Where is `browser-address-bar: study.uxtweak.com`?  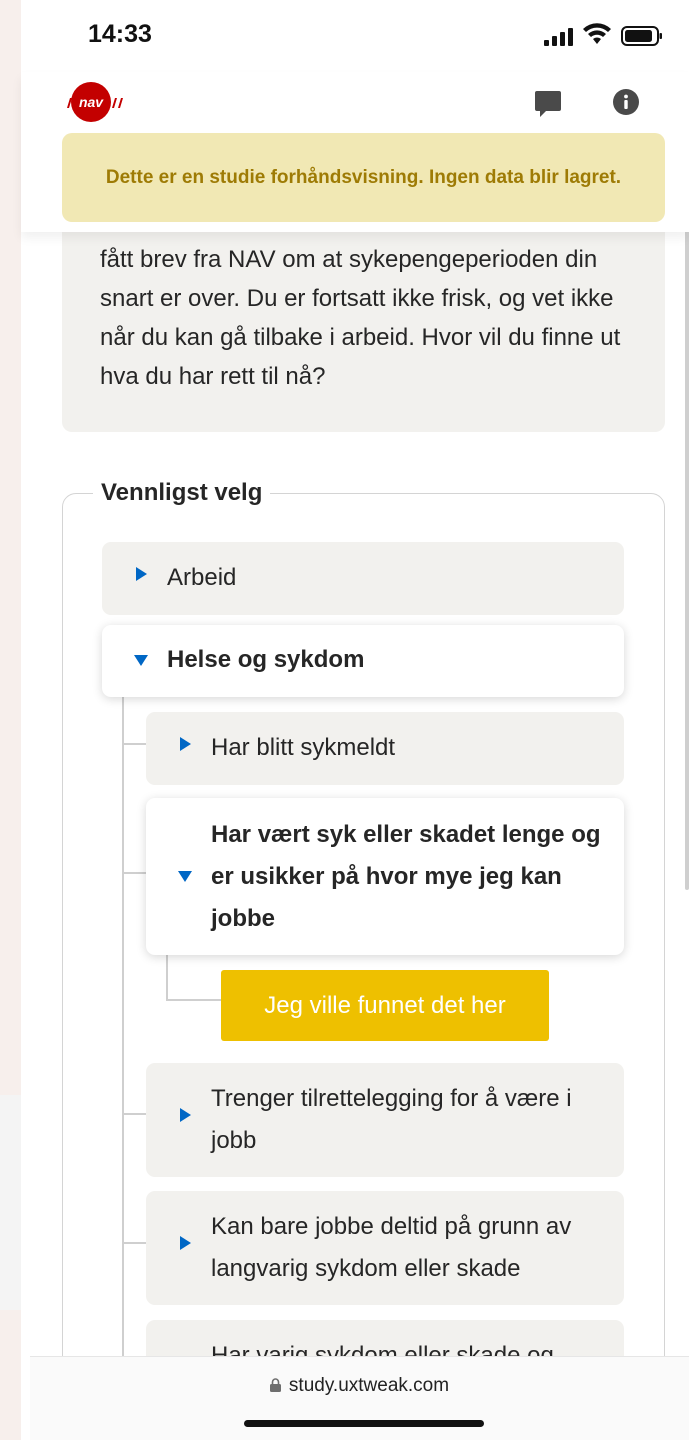 browser-address-bar: study.uxtweak.com is located at coordinates (359, 1398).